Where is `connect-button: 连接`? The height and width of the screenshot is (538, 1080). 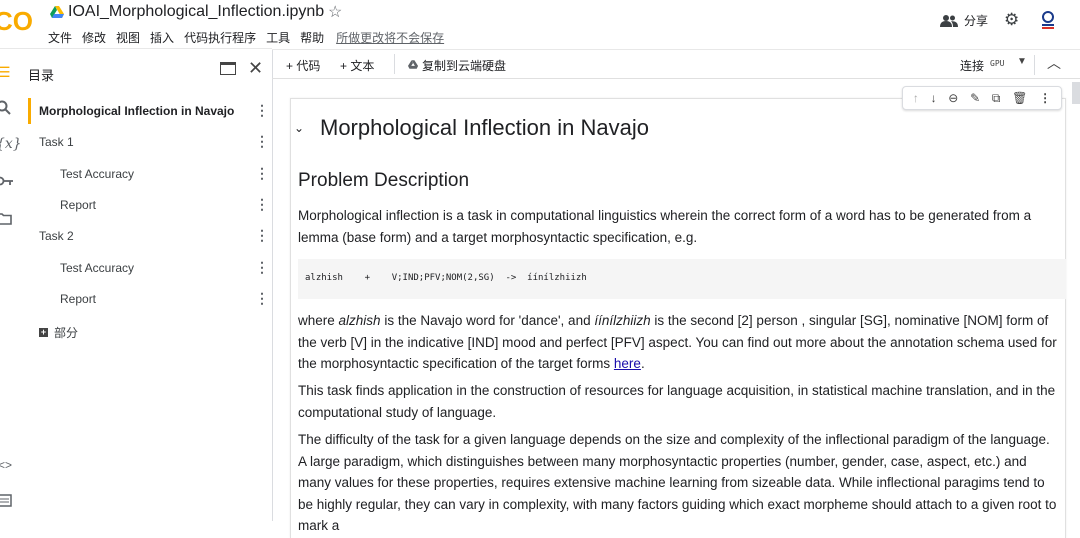 connect-button: 连接 is located at coordinates (972, 65).